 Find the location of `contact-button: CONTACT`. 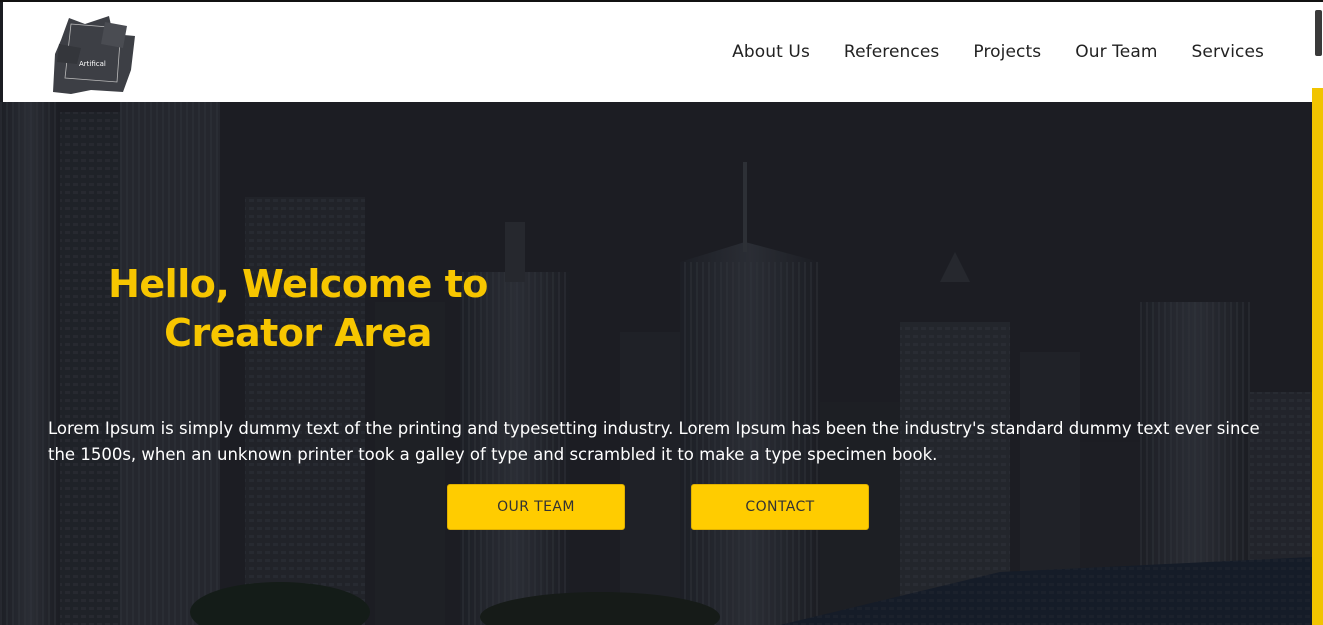

contact-button: CONTACT is located at coordinates (780, 507).